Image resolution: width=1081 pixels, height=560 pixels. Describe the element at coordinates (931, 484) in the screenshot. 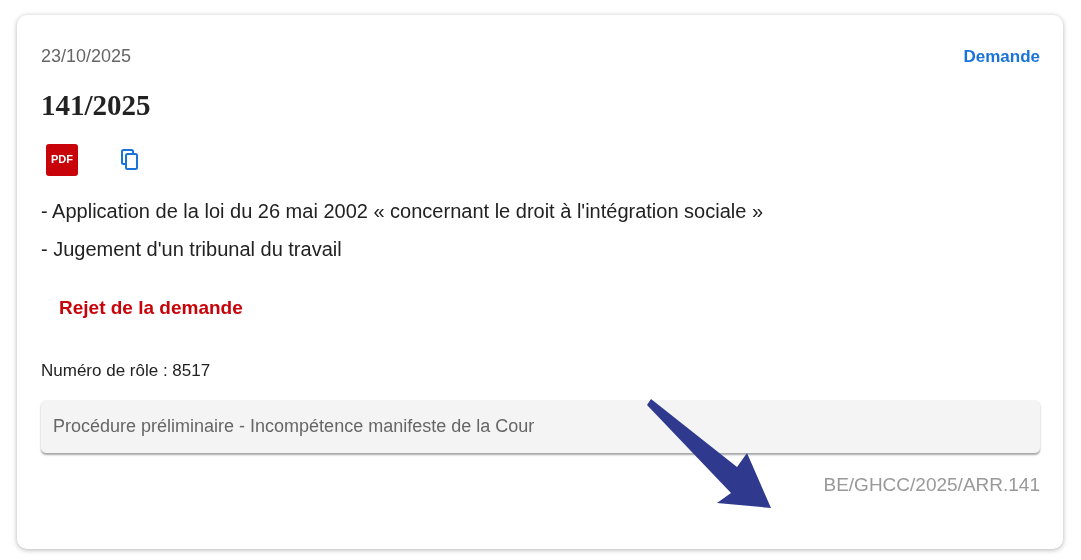

I see `ecli-text: BE/GHCC/2025/ARR.141` at that location.